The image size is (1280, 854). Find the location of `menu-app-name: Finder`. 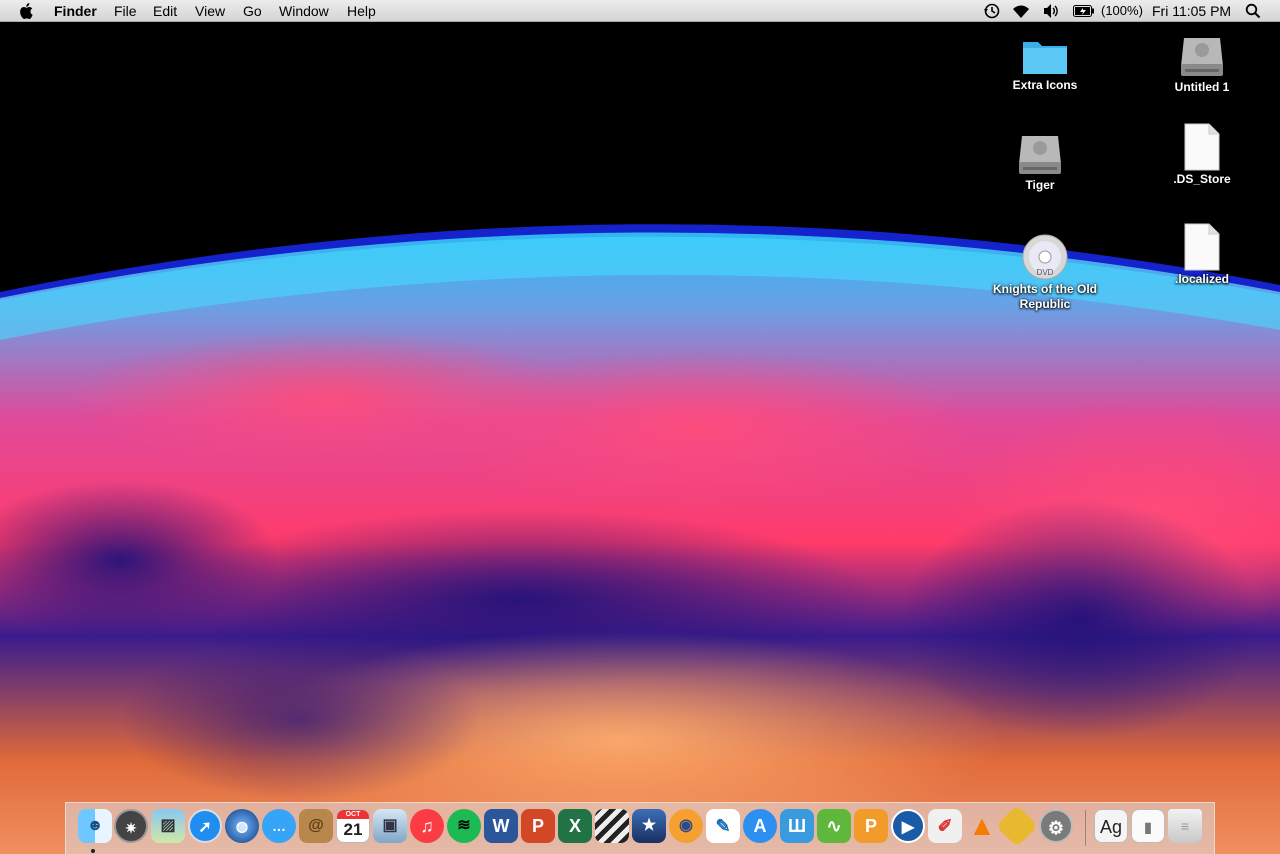

menu-app-name: Finder is located at coordinates (75, 11).